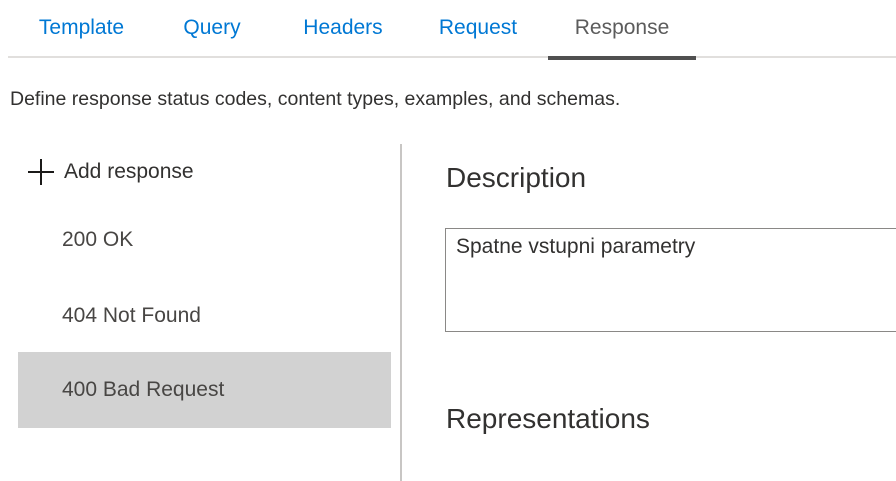  What do you see at coordinates (204, 390) in the screenshot?
I see `response-item-400: 400 Bad Request` at bounding box center [204, 390].